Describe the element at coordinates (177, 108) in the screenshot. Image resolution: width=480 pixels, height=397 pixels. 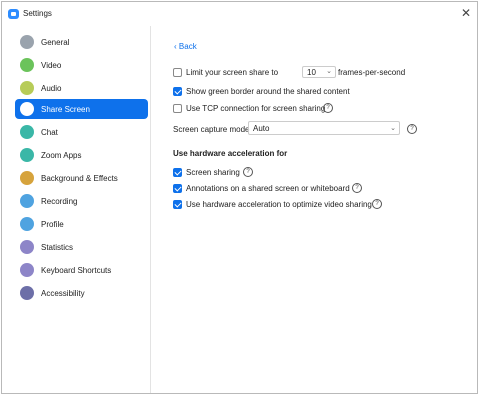
I see `tcp-checkbox` at that location.